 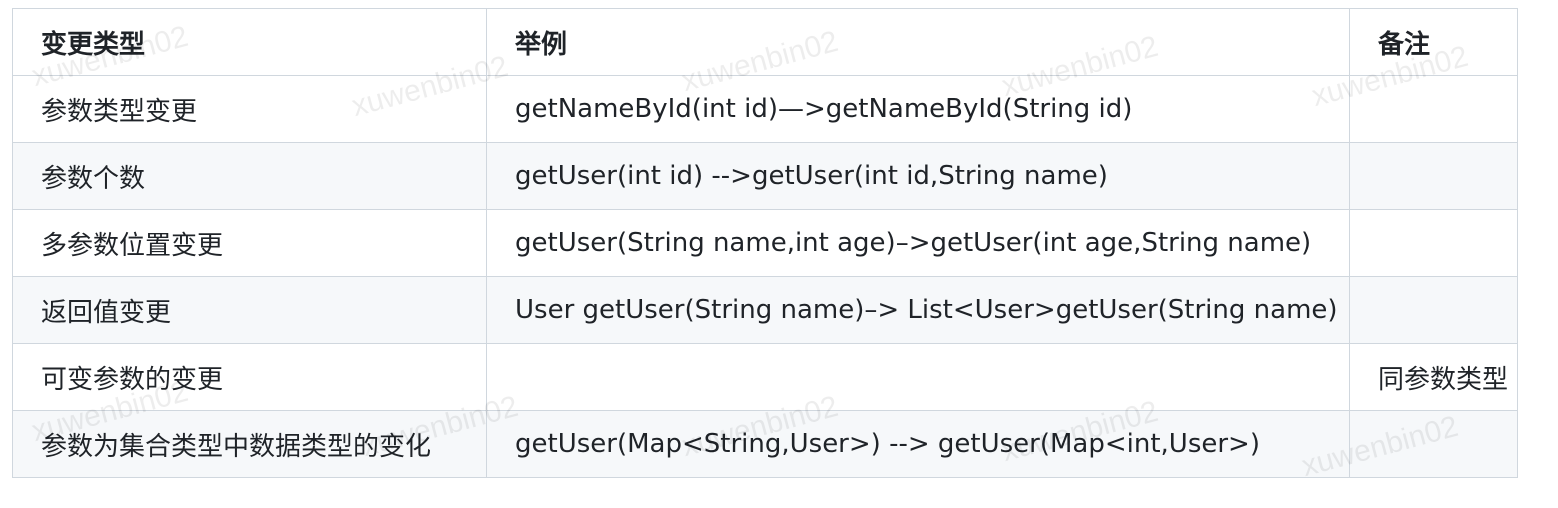 What do you see at coordinates (249, 42) in the screenshot?
I see `header-change-type: 变更类型` at bounding box center [249, 42].